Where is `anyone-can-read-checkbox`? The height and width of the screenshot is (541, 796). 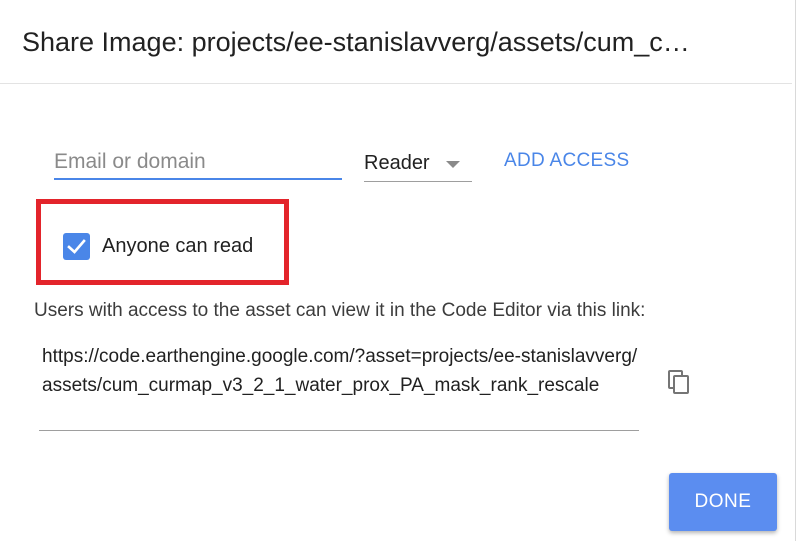 anyone-can-read-checkbox is located at coordinates (76, 246).